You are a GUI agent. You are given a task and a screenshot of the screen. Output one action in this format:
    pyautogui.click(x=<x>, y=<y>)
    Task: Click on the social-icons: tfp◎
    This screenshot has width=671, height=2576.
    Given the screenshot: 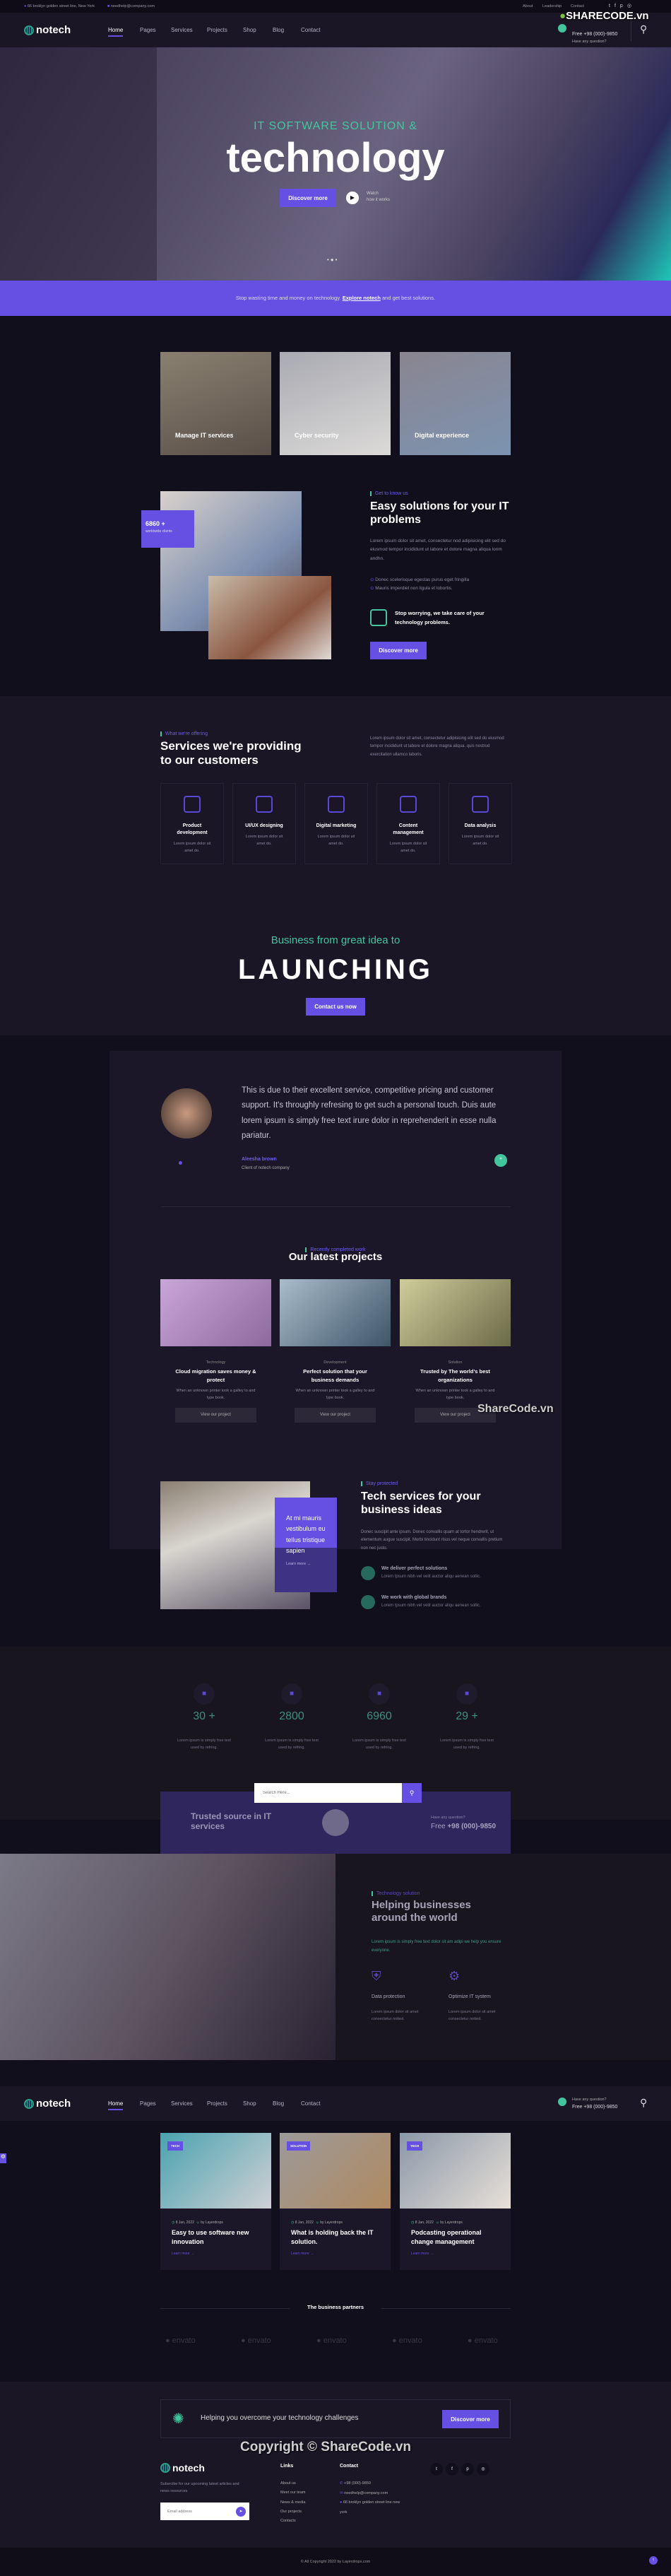 What is the action you would take?
    pyautogui.click(x=622, y=5)
    